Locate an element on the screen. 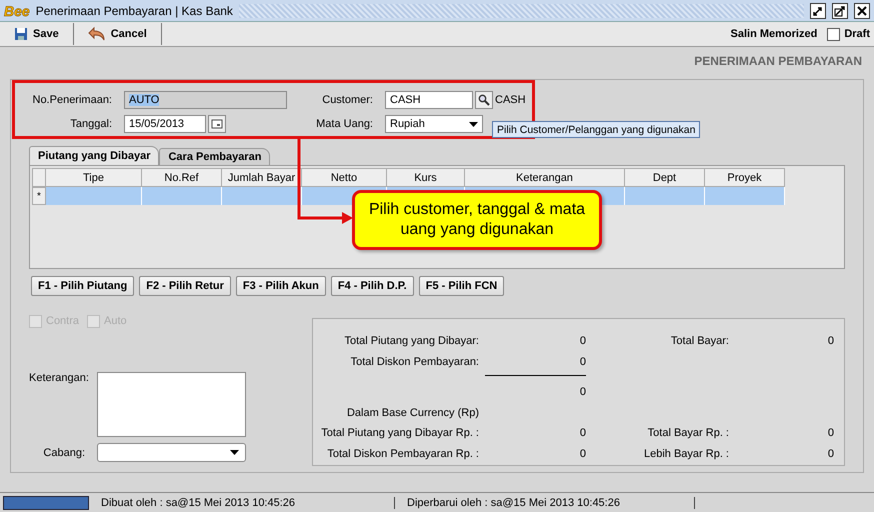  date-field: 15/05/2013 is located at coordinates (165, 124).